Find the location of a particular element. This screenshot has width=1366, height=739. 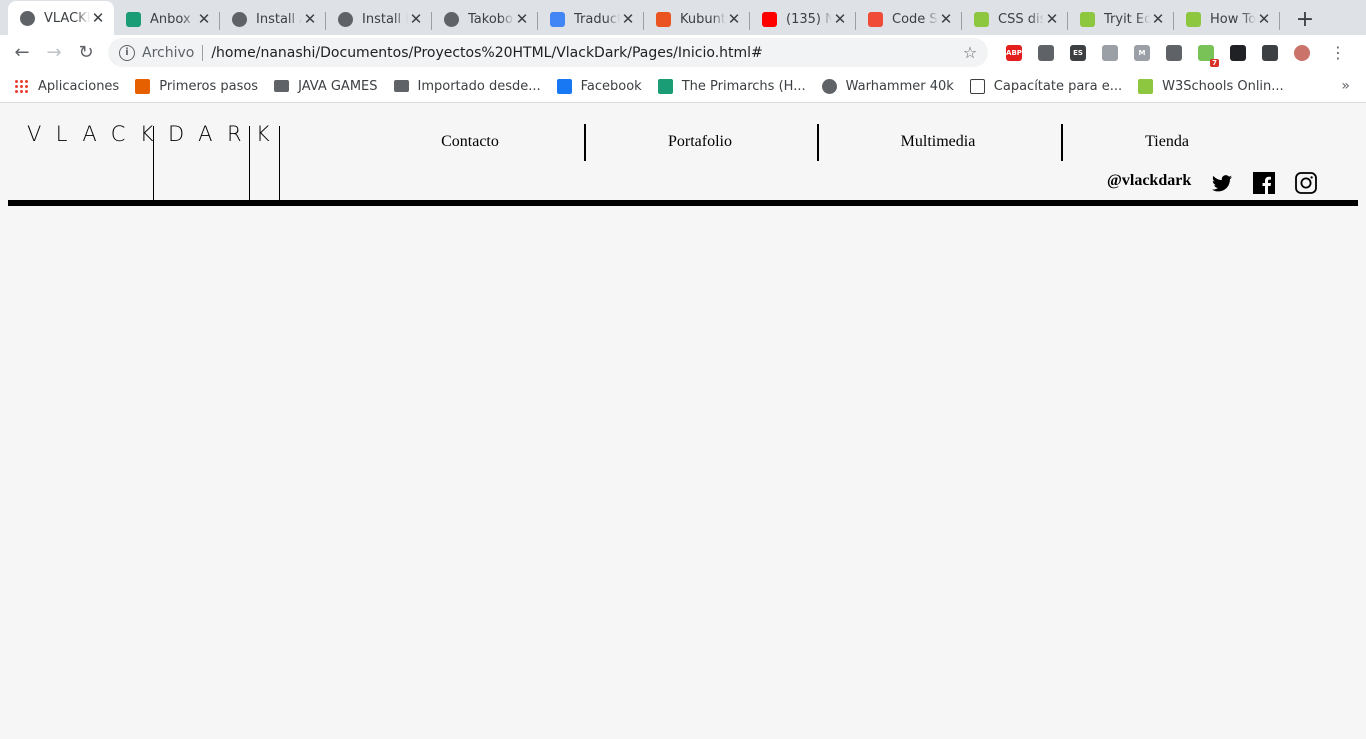

arrow-icon is located at coordinates (1270, 52).